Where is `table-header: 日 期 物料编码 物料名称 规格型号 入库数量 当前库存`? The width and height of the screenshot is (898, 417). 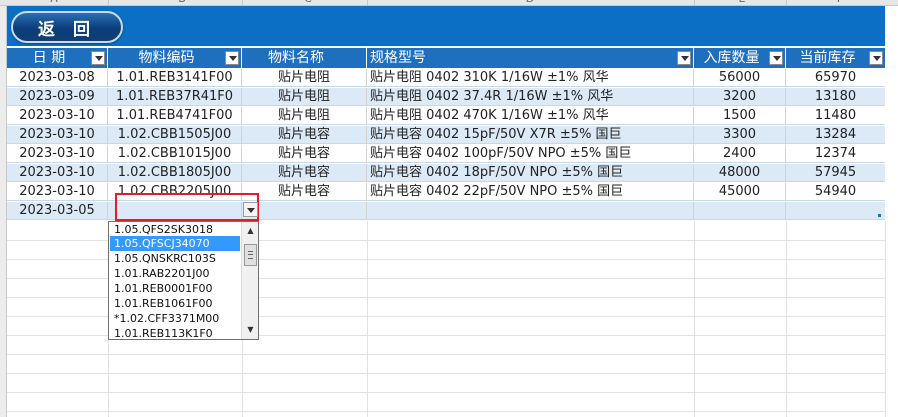
table-header: 日 期 物料编码 物料名称 规格型号 入库数量 当前库存 is located at coordinates (446, 58).